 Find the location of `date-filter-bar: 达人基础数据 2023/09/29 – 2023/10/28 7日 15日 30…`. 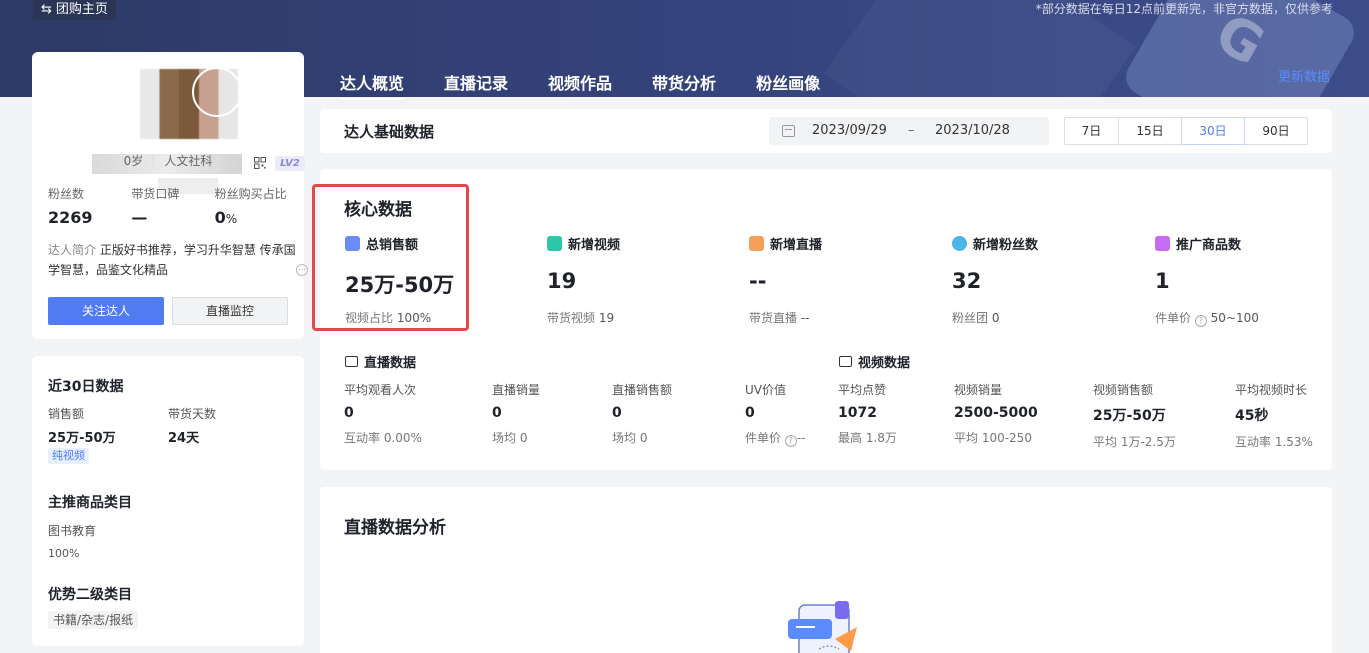

date-filter-bar: 达人基础数据 2023/09/29 – 2023/10/28 7日 15日 30… is located at coordinates (826, 131).